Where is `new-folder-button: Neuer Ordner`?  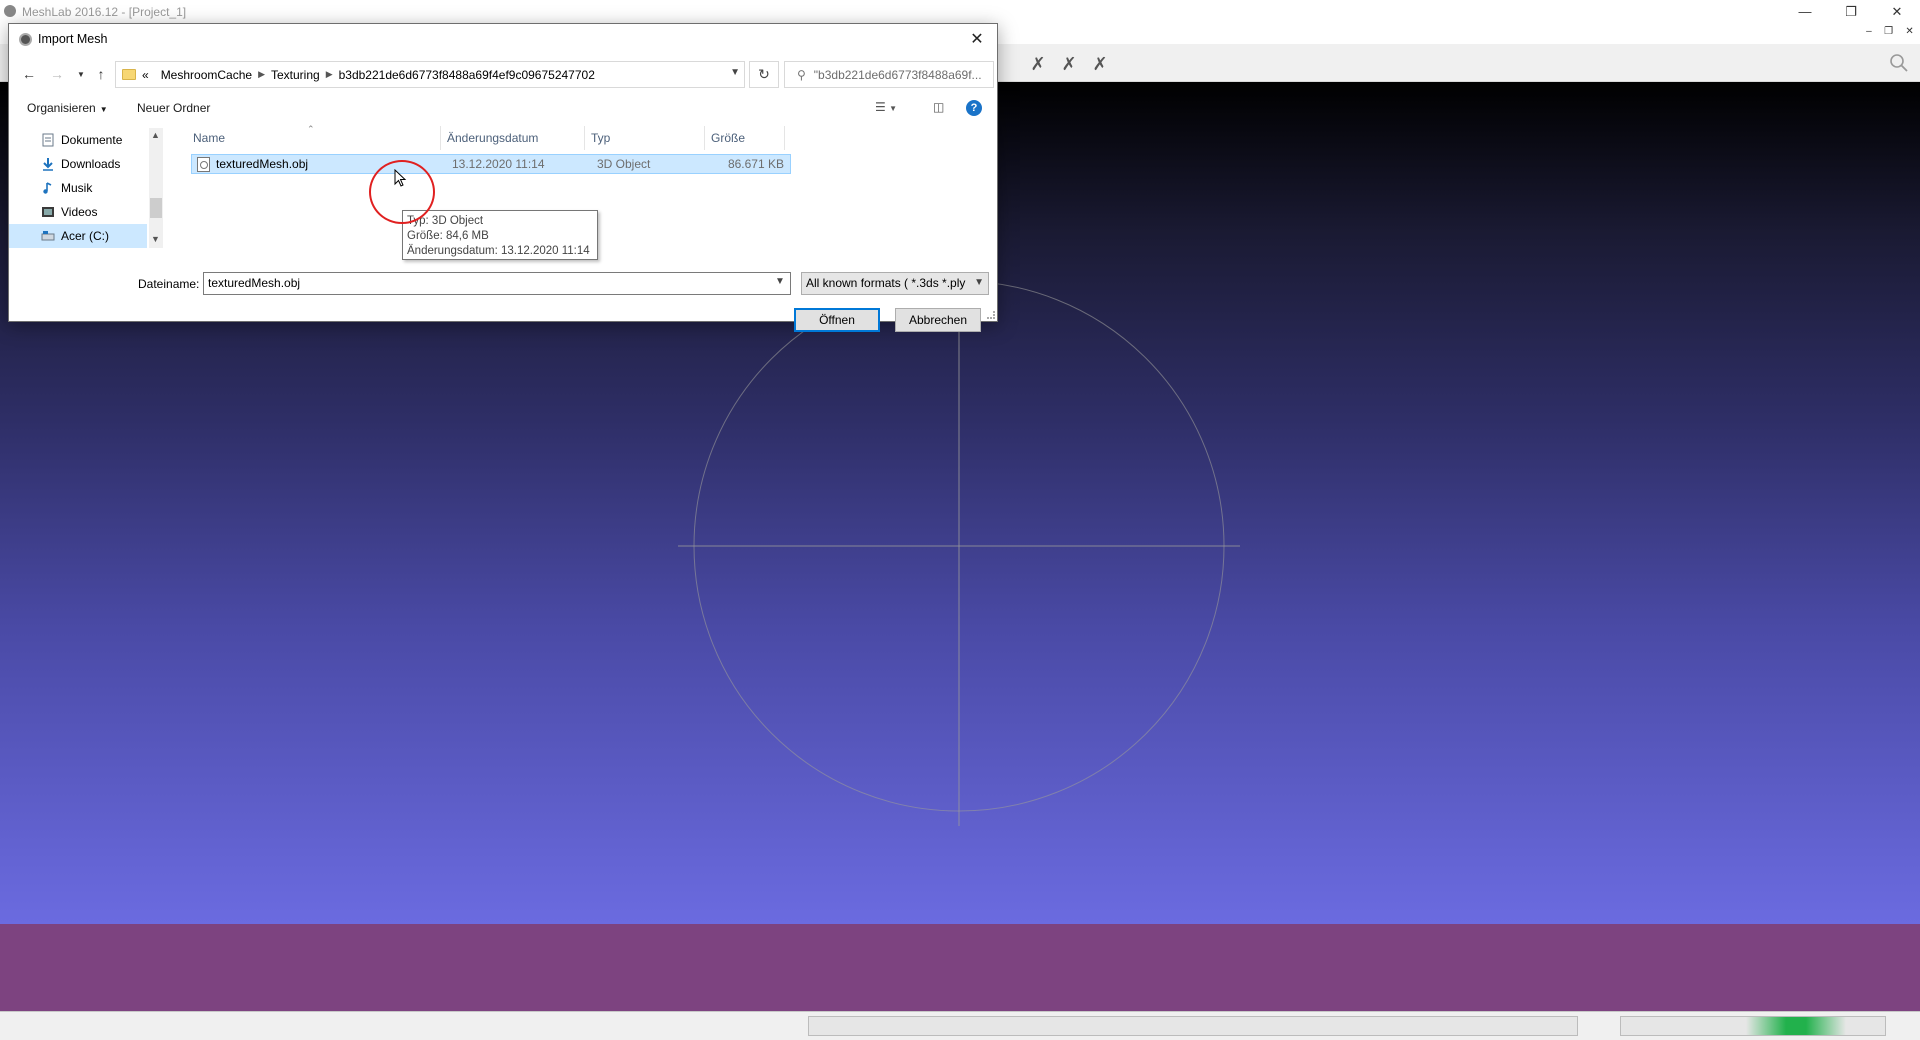 new-folder-button: Neuer Ordner is located at coordinates (173, 108).